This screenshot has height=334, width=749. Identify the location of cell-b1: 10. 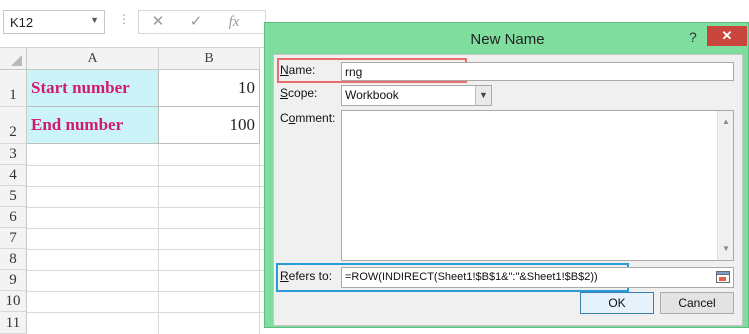
(209, 88).